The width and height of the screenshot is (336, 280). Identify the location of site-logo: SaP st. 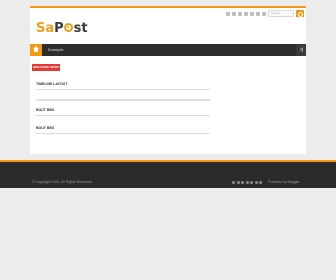
(62, 29).